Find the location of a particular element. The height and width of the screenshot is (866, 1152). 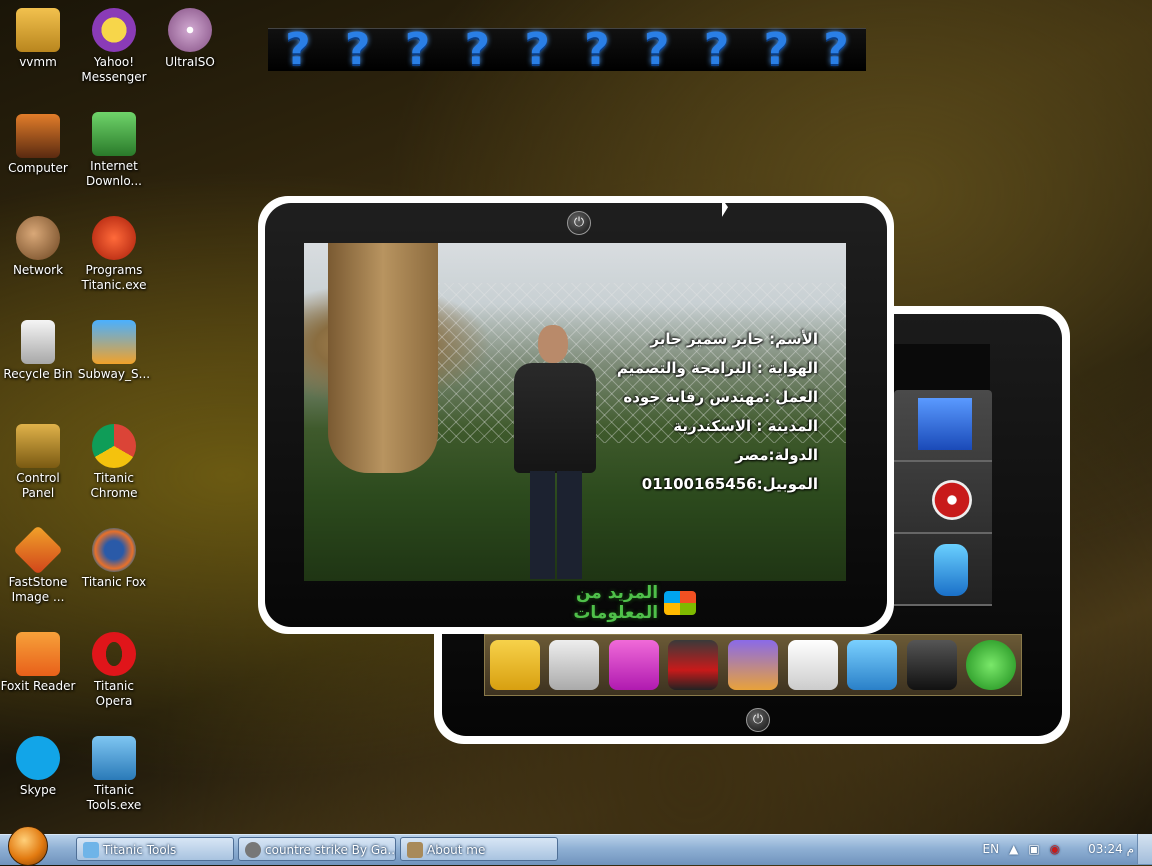

app-dock is located at coordinates (753, 665).